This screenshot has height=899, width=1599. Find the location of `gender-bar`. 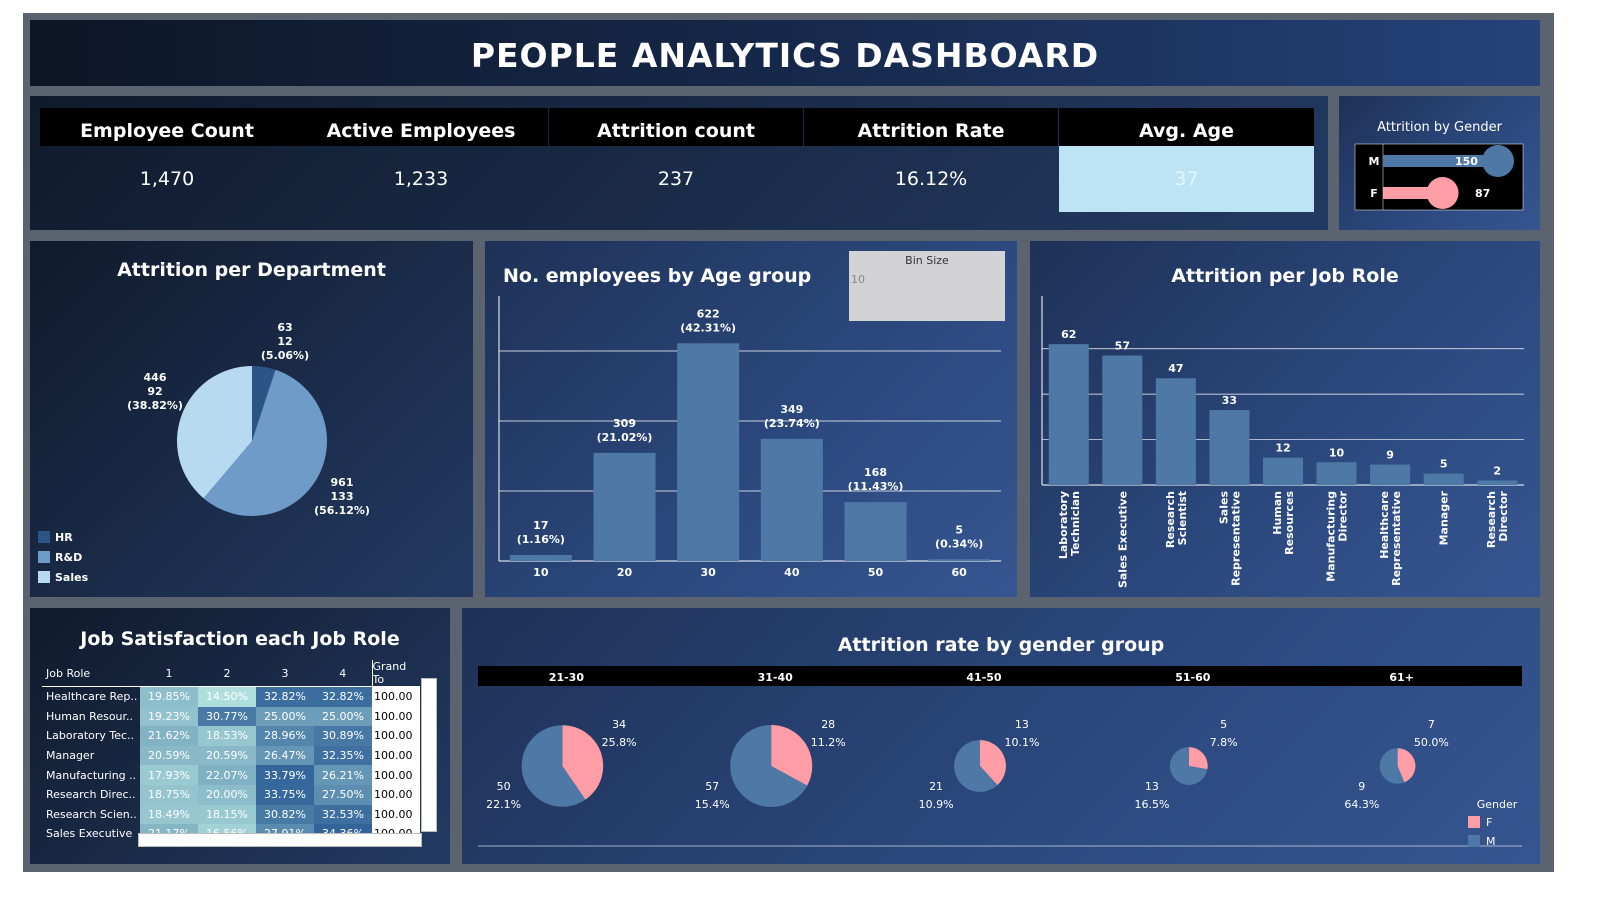

gender-bar is located at coordinates (1439, 161).